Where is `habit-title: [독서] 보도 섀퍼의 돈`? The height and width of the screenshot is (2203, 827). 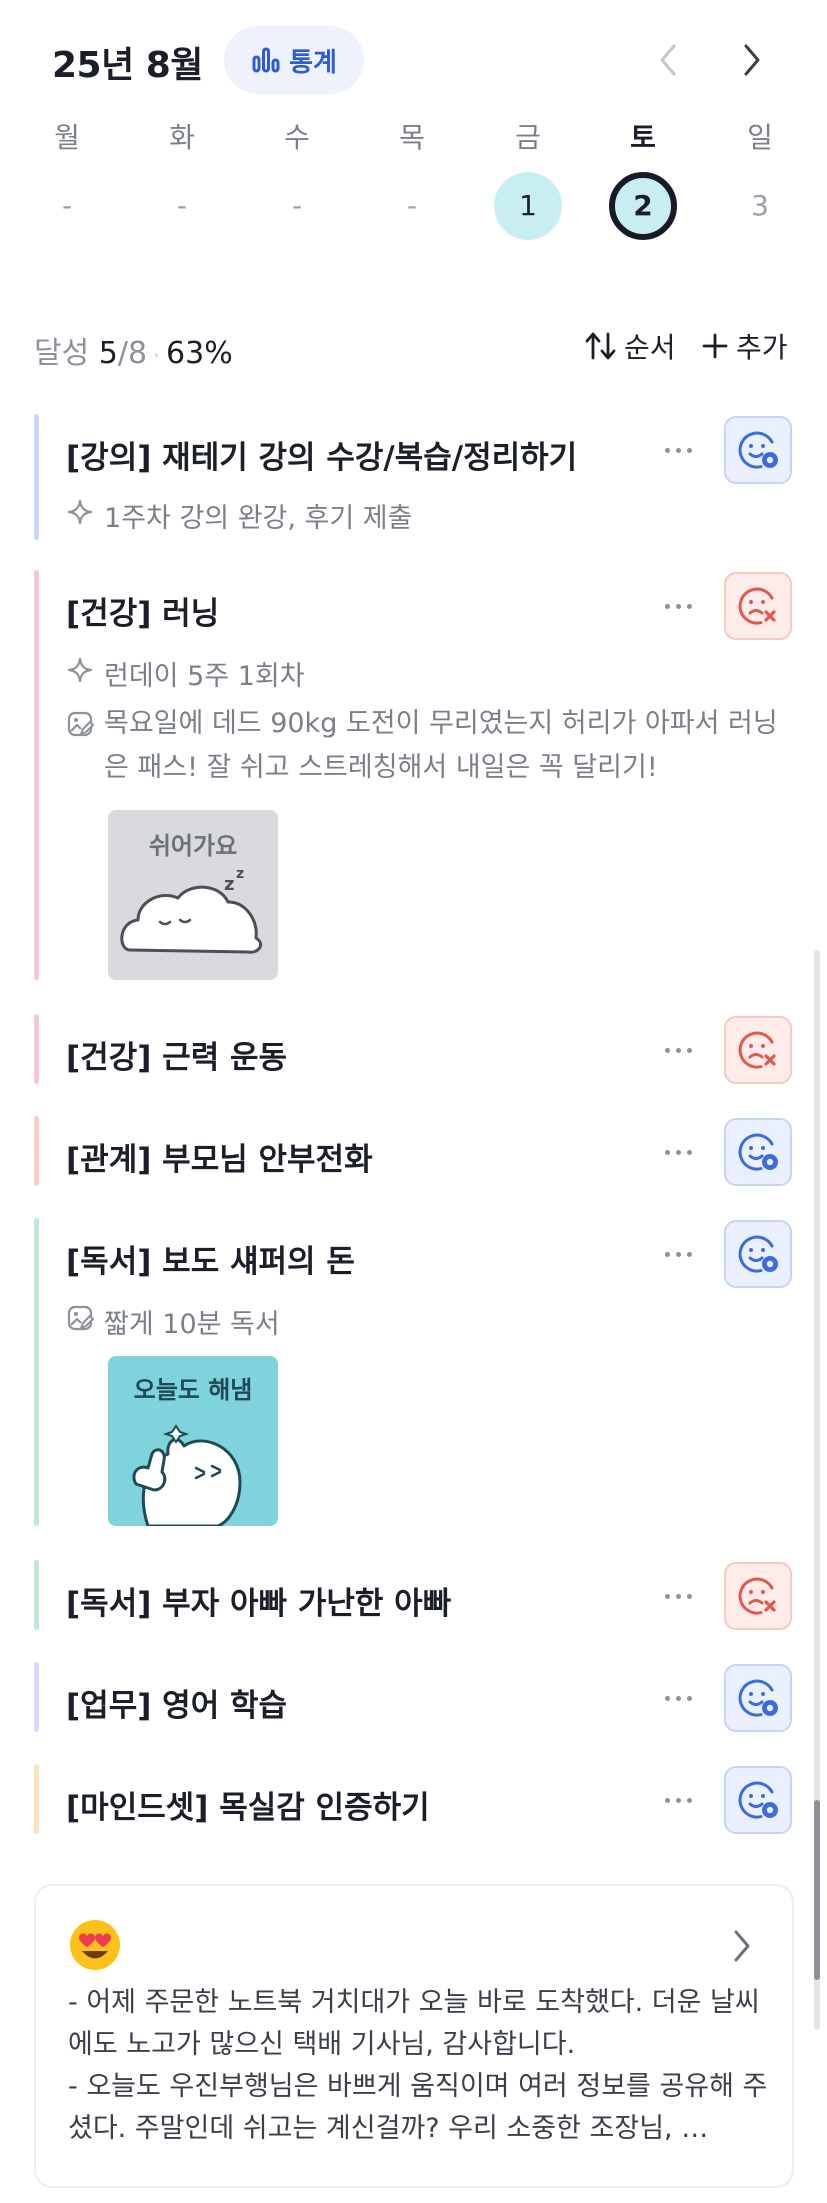 habit-title: [독서] 보도 섀퍼의 돈 is located at coordinates (210, 1262).